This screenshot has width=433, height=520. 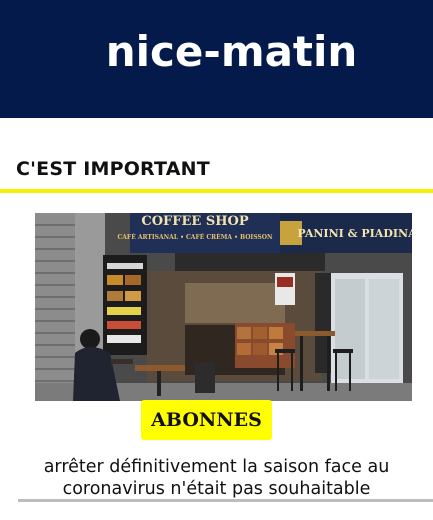 What do you see at coordinates (113, 169) in the screenshot?
I see `section-title: C'EST IMPORTANT` at bounding box center [113, 169].